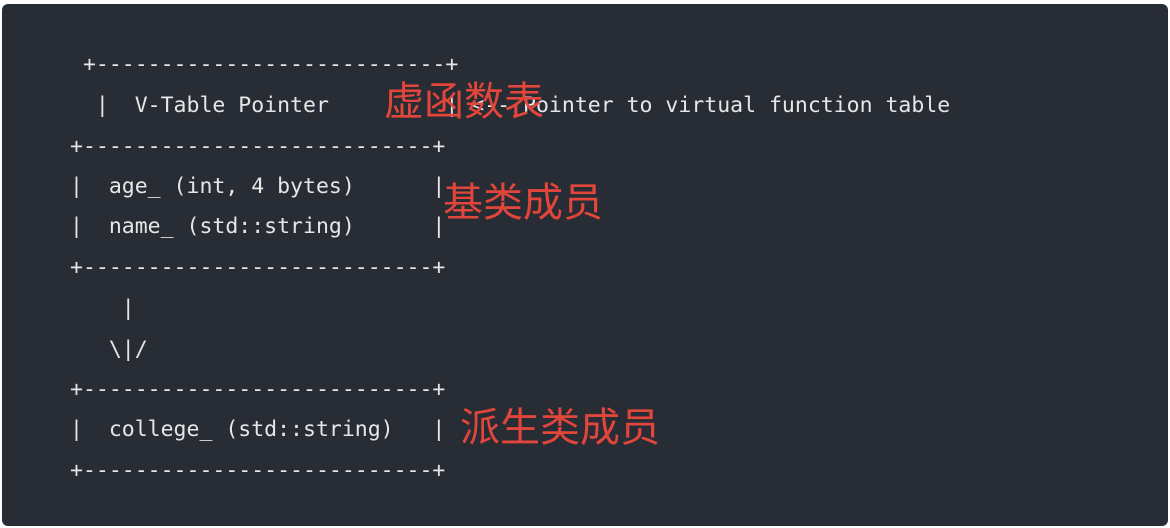 The height and width of the screenshot is (528, 1170). Describe the element at coordinates (523, 203) in the screenshot. I see `base-members-annotation: 基类成员` at that location.